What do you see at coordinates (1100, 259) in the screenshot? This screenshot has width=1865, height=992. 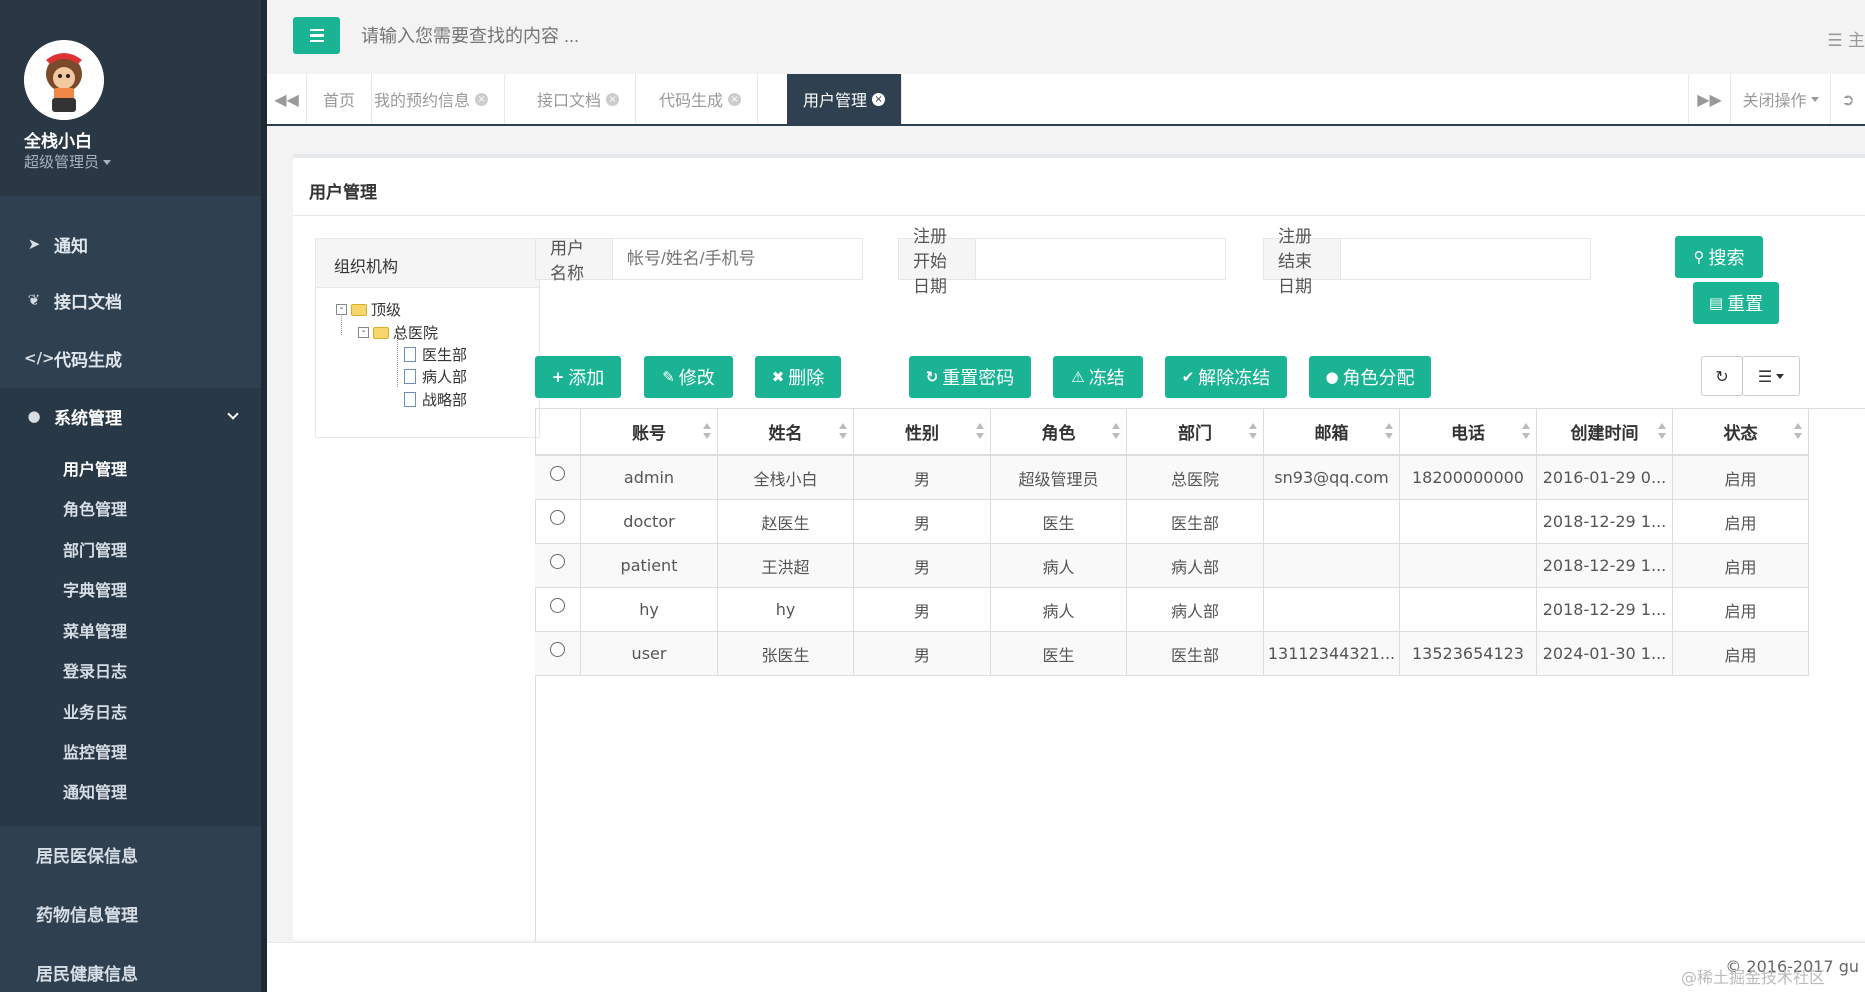 I see `start-date-input` at bounding box center [1100, 259].